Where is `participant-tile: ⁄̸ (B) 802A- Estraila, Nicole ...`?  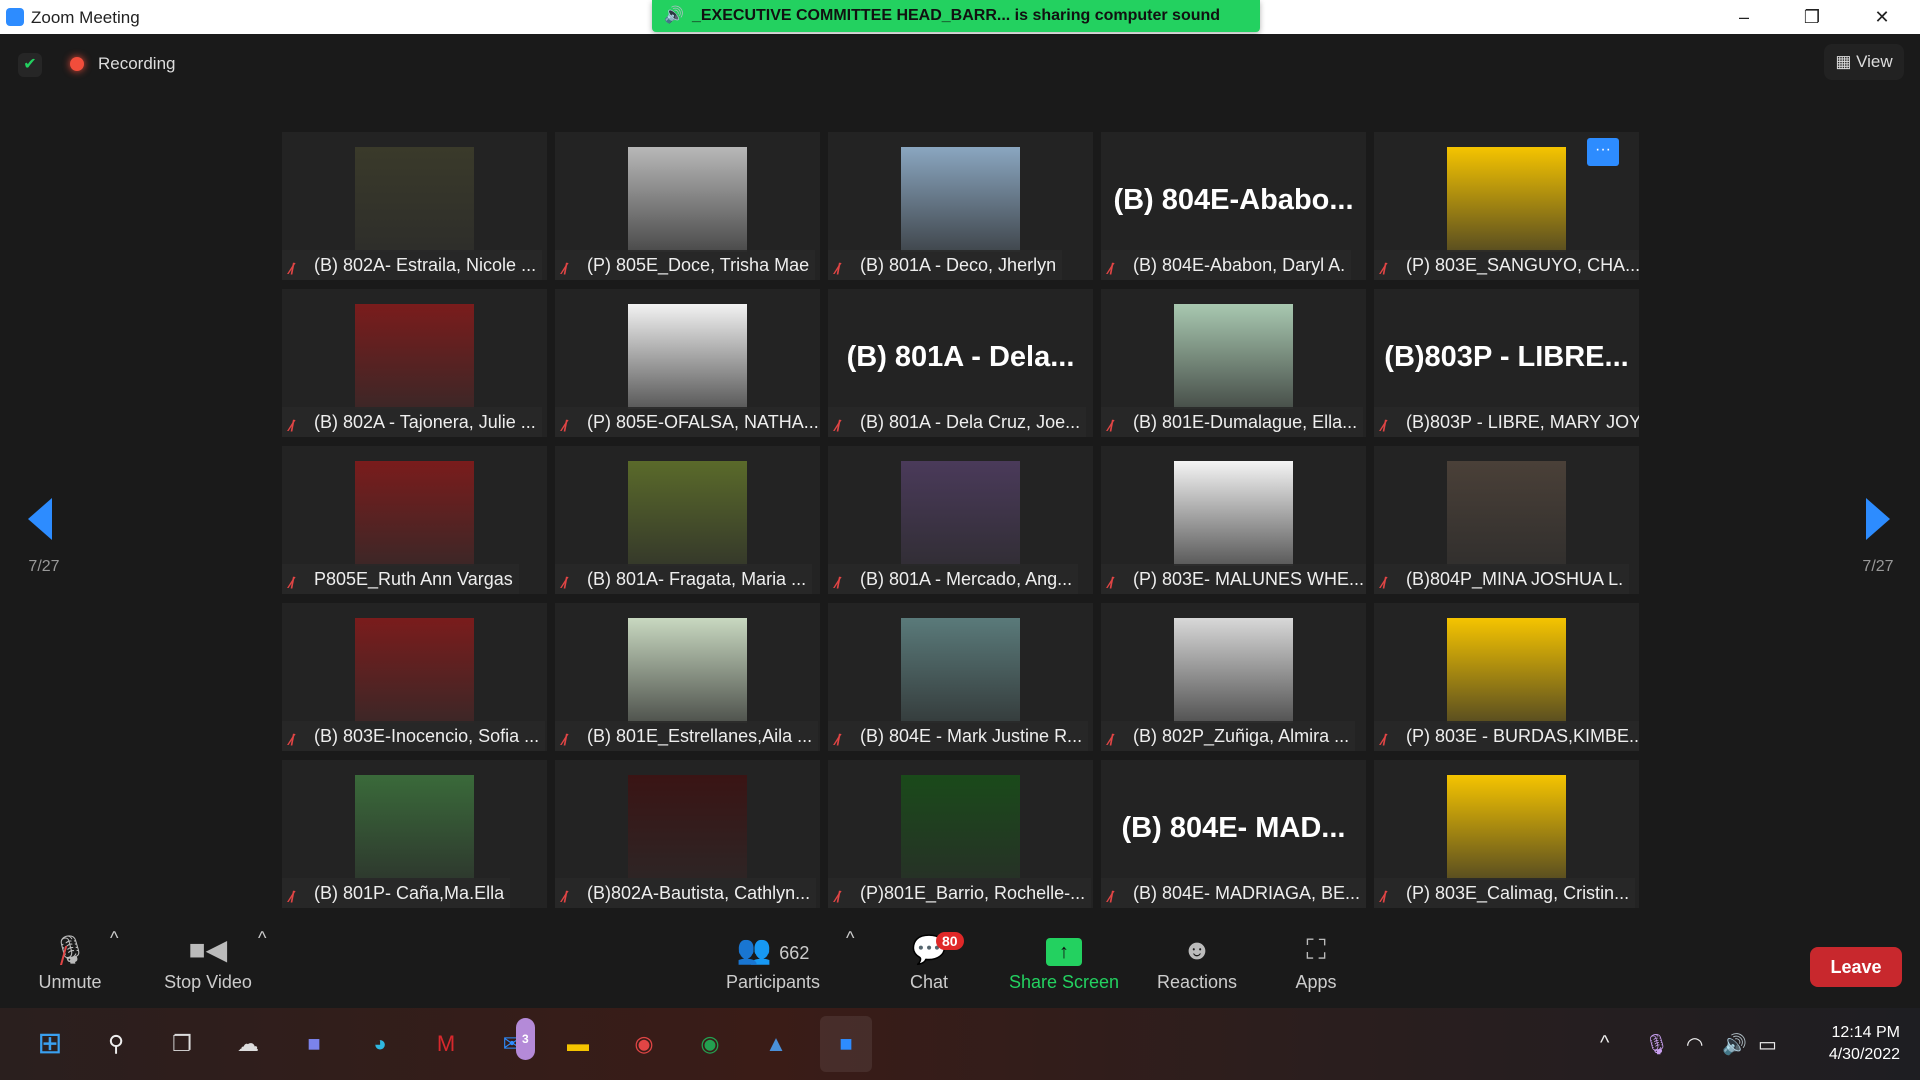
participant-tile: ⁄̸ (B) 802A- Estraila, Nicole ... is located at coordinates (414, 206).